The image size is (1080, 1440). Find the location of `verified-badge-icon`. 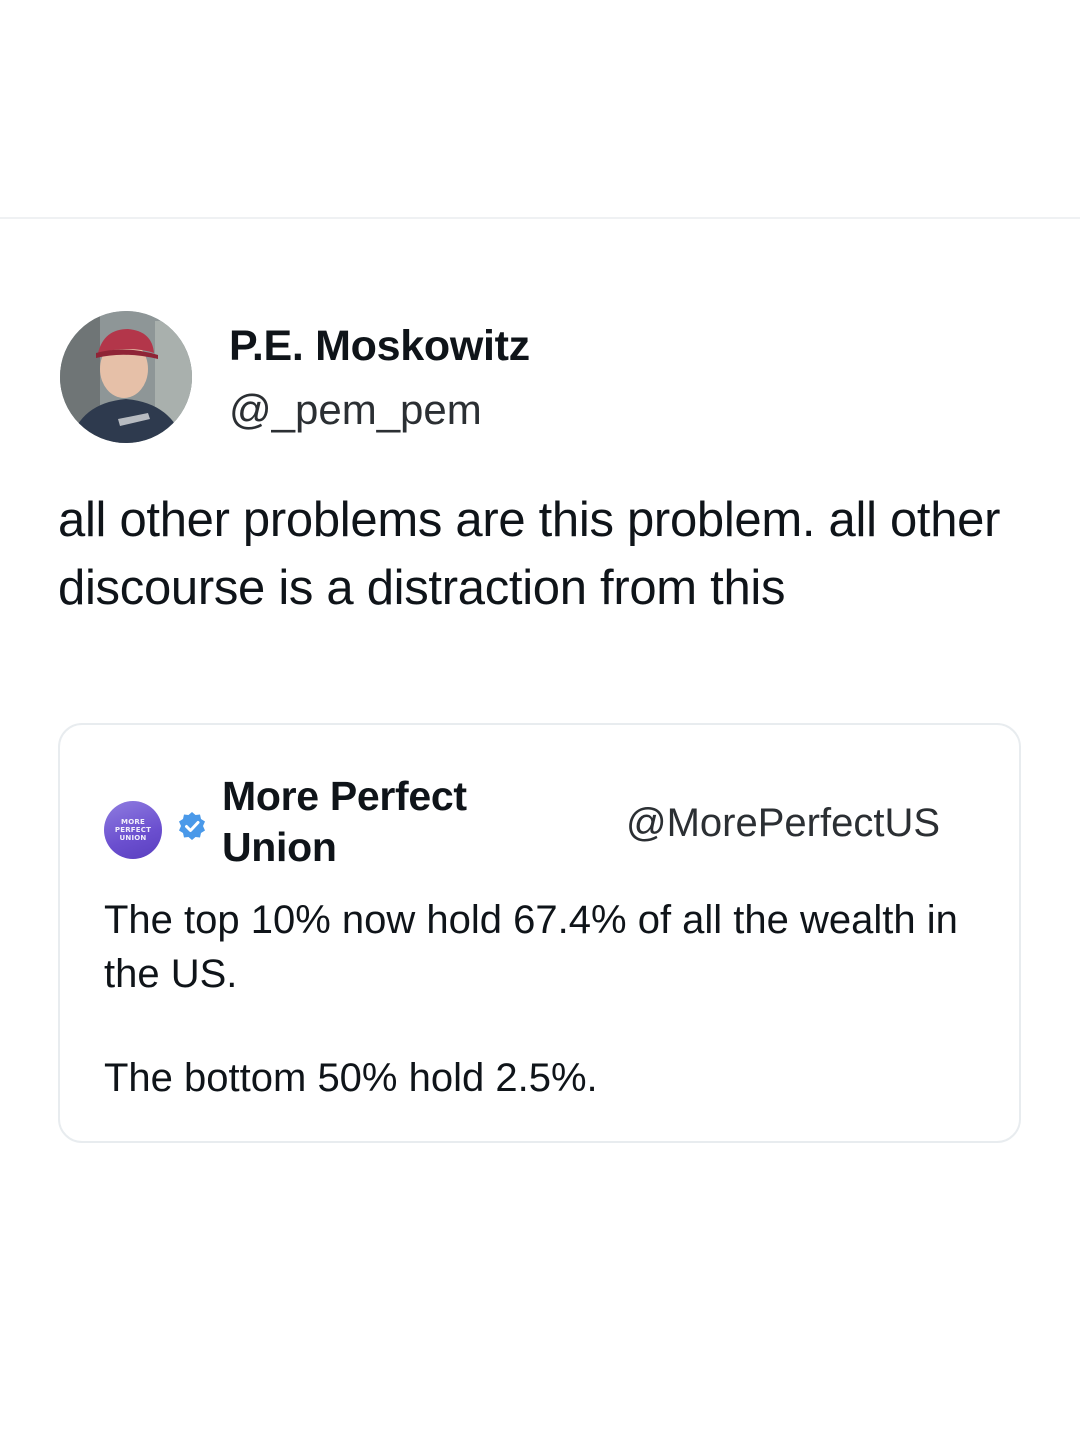

verified-badge-icon is located at coordinates (192, 826).